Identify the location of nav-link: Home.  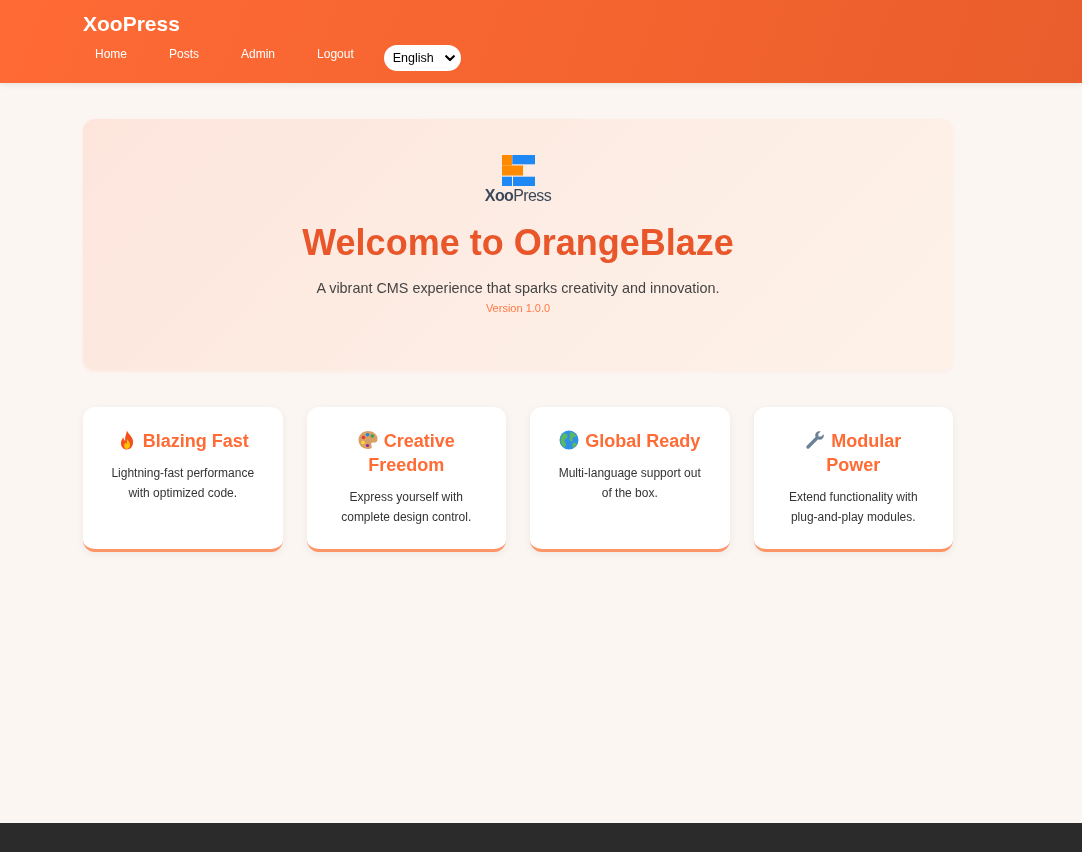
(111, 54).